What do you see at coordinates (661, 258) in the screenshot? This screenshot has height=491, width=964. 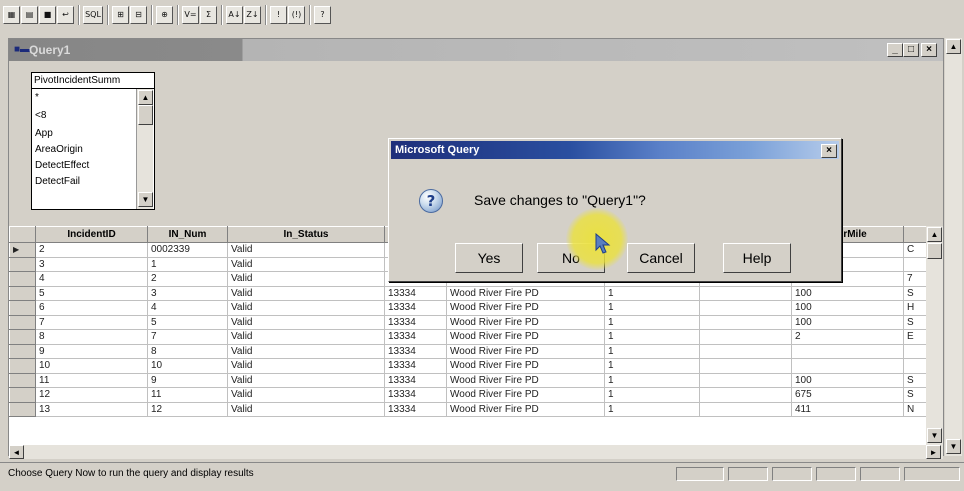 I see `cancel-button: Cancel` at bounding box center [661, 258].